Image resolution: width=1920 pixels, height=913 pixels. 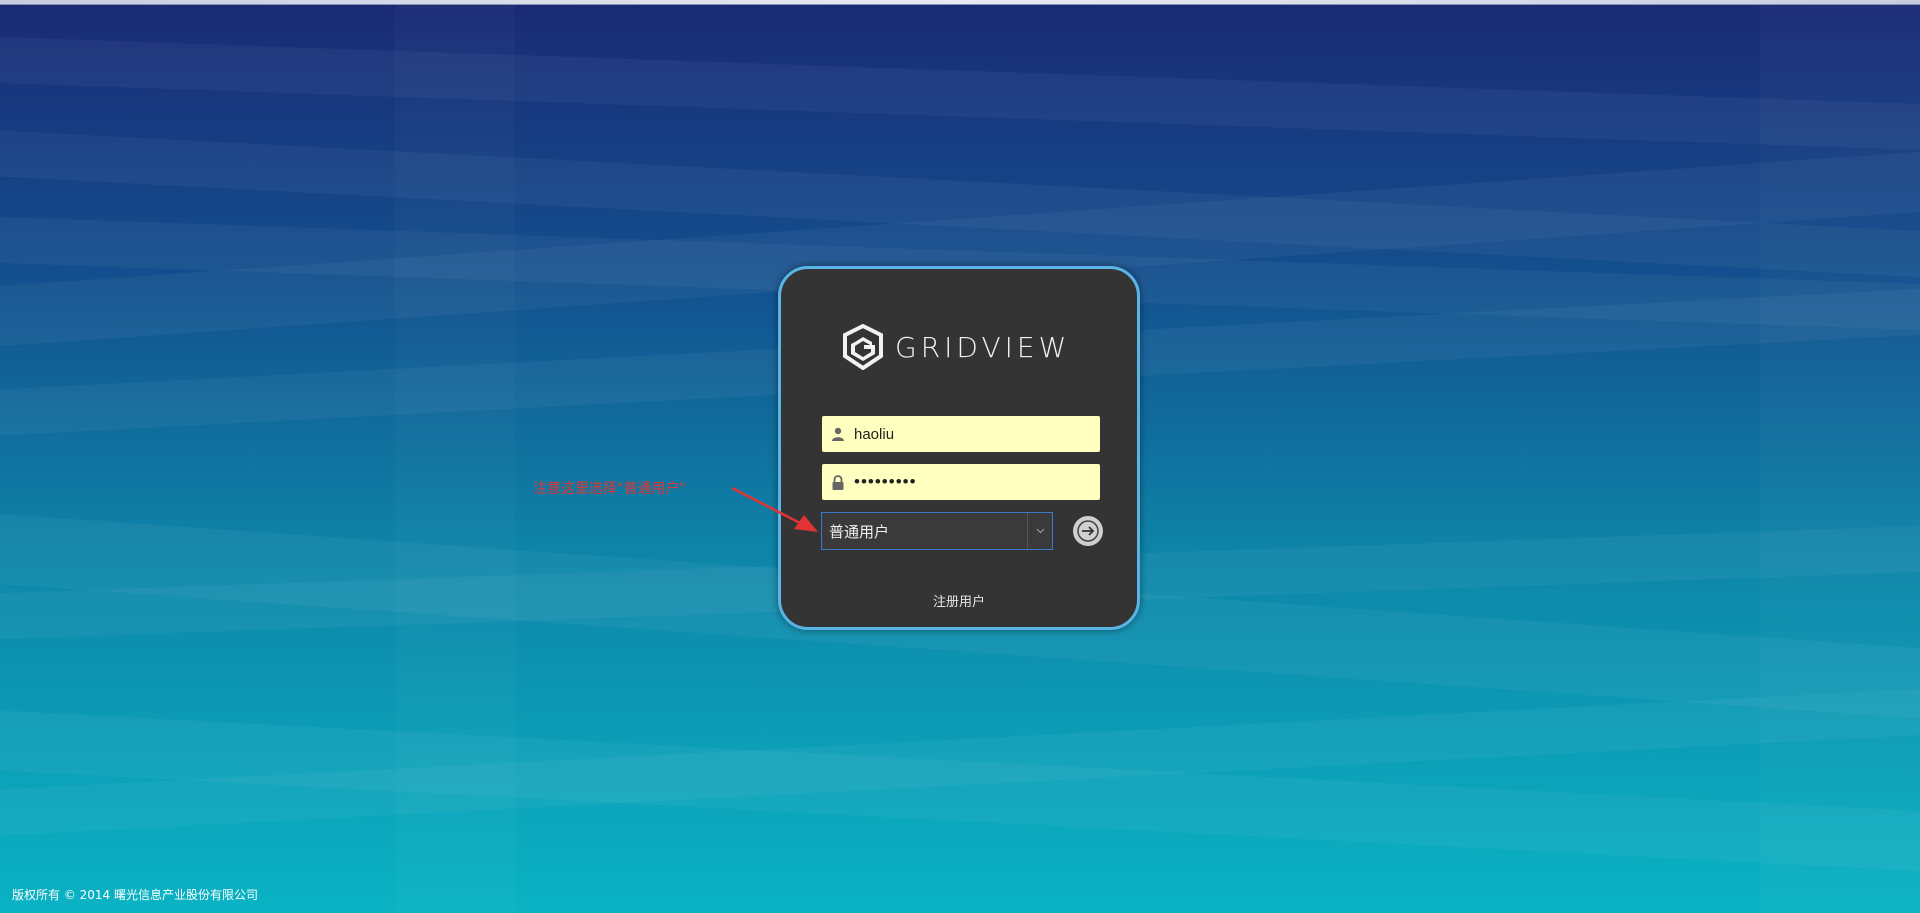 I want to click on copyright-footer: 版权所有 © 2014 曙光信息产业股份有限公司, so click(x=135, y=895).